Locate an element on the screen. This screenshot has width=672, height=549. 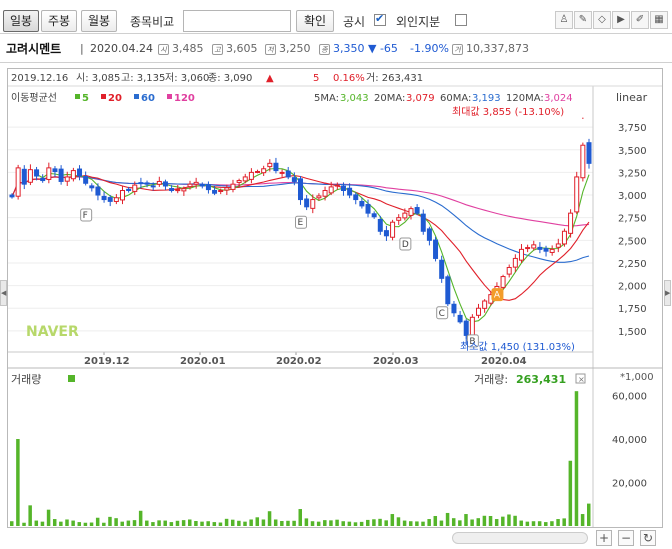
high-icon: 고 is located at coordinates (217, 49).